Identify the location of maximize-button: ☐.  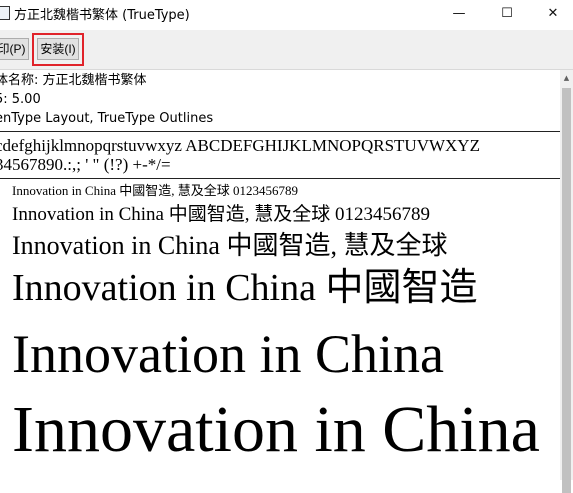
(507, 13).